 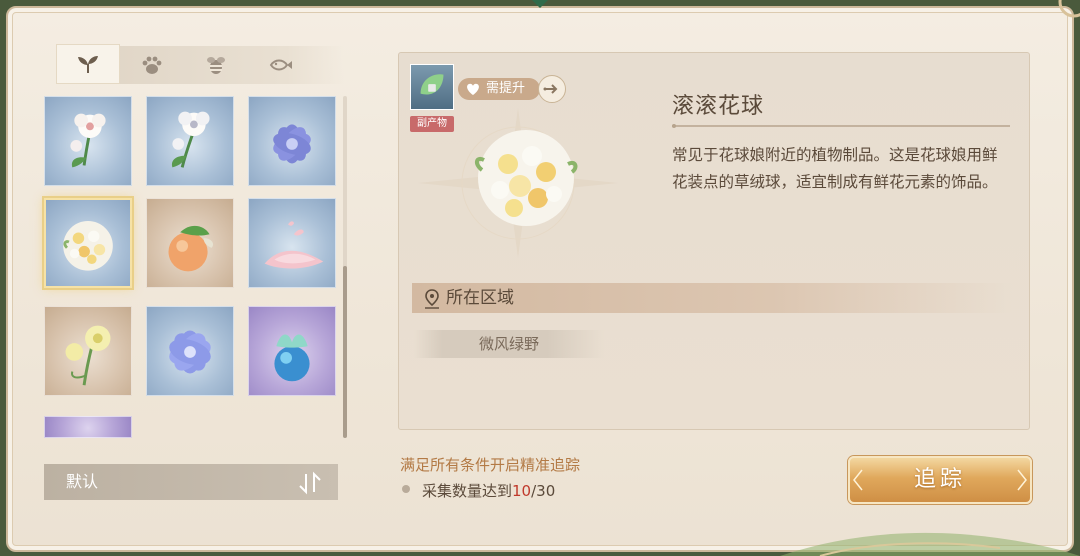 What do you see at coordinates (191, 482) in the screenshot?
I see `sort-selector: 默认` at bounding box center [191, 482].